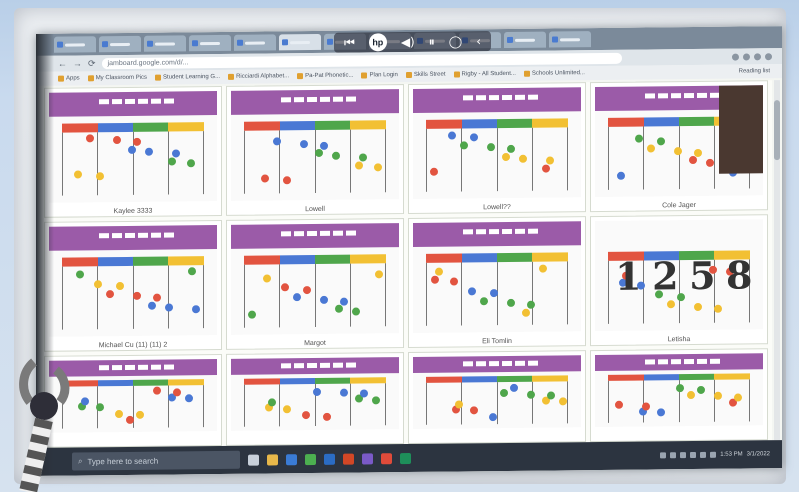 The image size is (799, 492). What do you see at coordinates (455, 41) in the screenshot?
I see `record-icon: ◯` at bounding box center [455, 41].